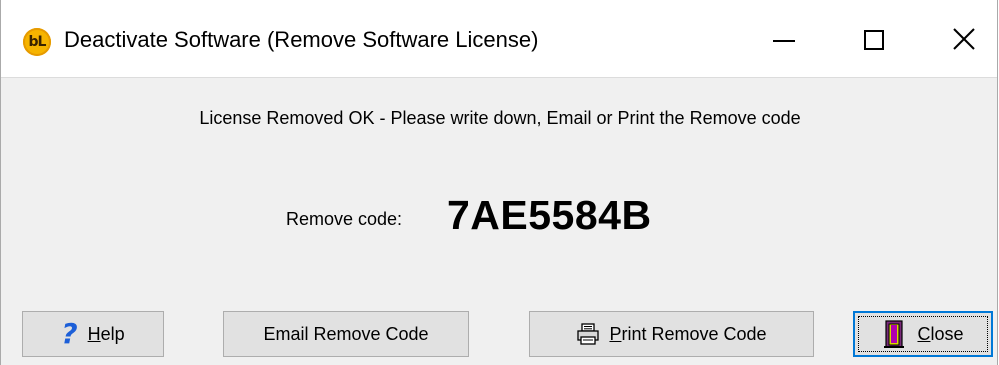 The image size is (999, 365). I want to click on print-remove-code-button: Print Remove Code, so click(671, 334).